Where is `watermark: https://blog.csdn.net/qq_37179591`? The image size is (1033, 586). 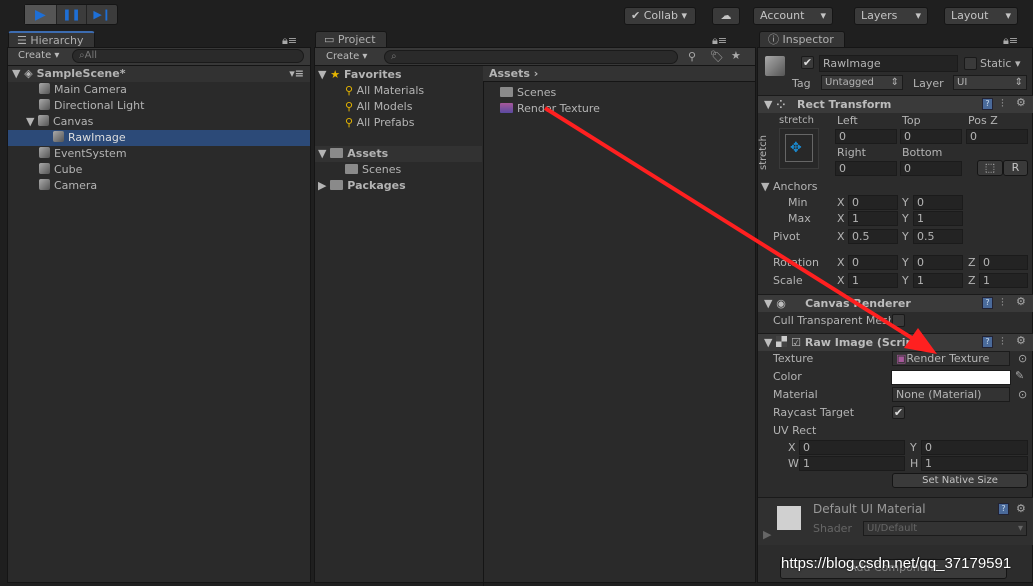 watermark: https://blog.csdn.net/qq_37179591 is located at coordinates (896, 563).